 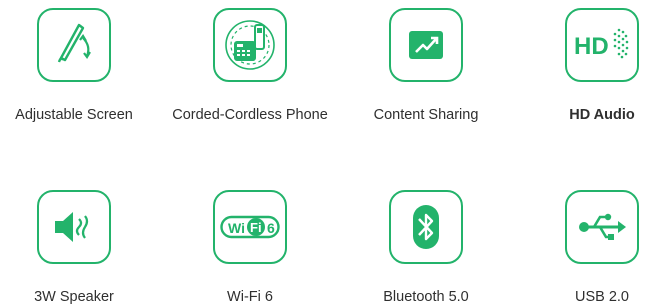 What do you see at coordinates (591, 46) in the screenshot?
I see `hd-icon-text: HD` at bounding box center [591, 46].